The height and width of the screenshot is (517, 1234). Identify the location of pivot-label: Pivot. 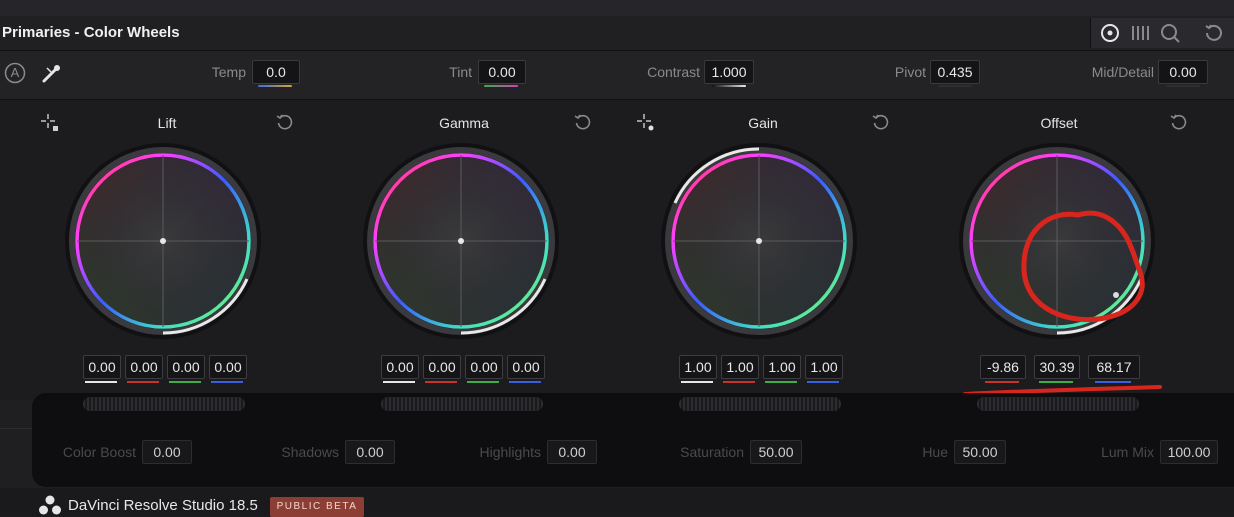
(910, 72).